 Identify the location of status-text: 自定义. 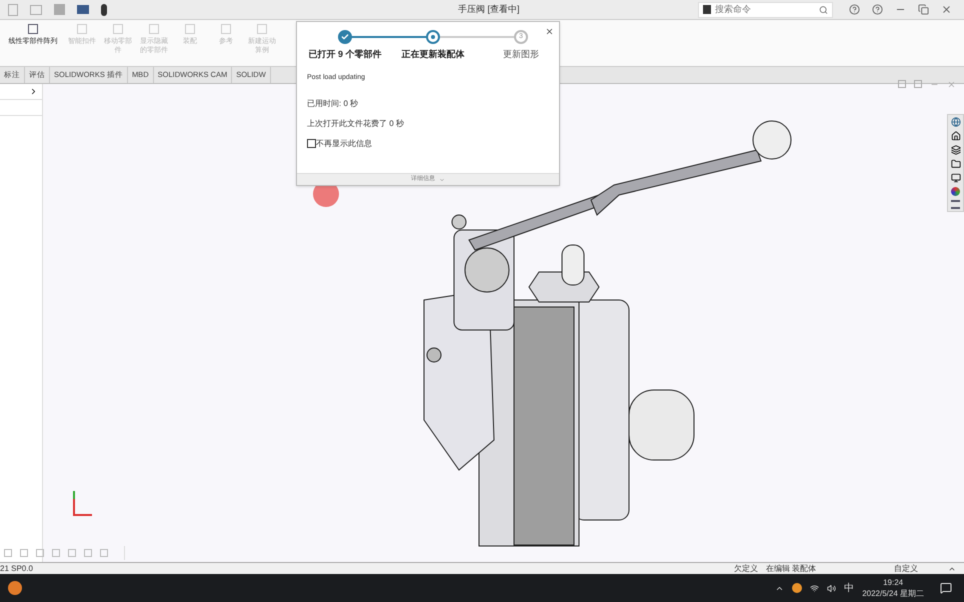
(906, 568).